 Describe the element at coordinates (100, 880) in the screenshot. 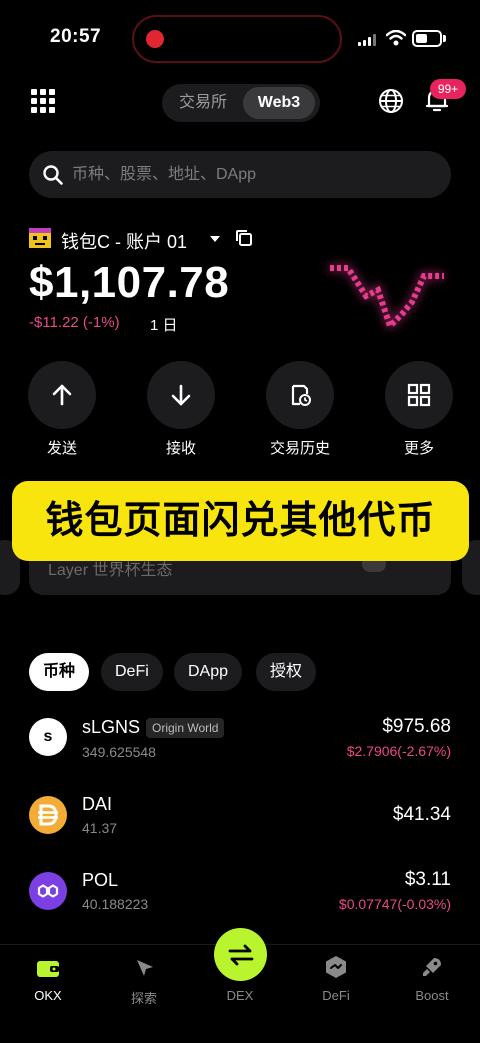

I see `token-symbol: POL` at that location.